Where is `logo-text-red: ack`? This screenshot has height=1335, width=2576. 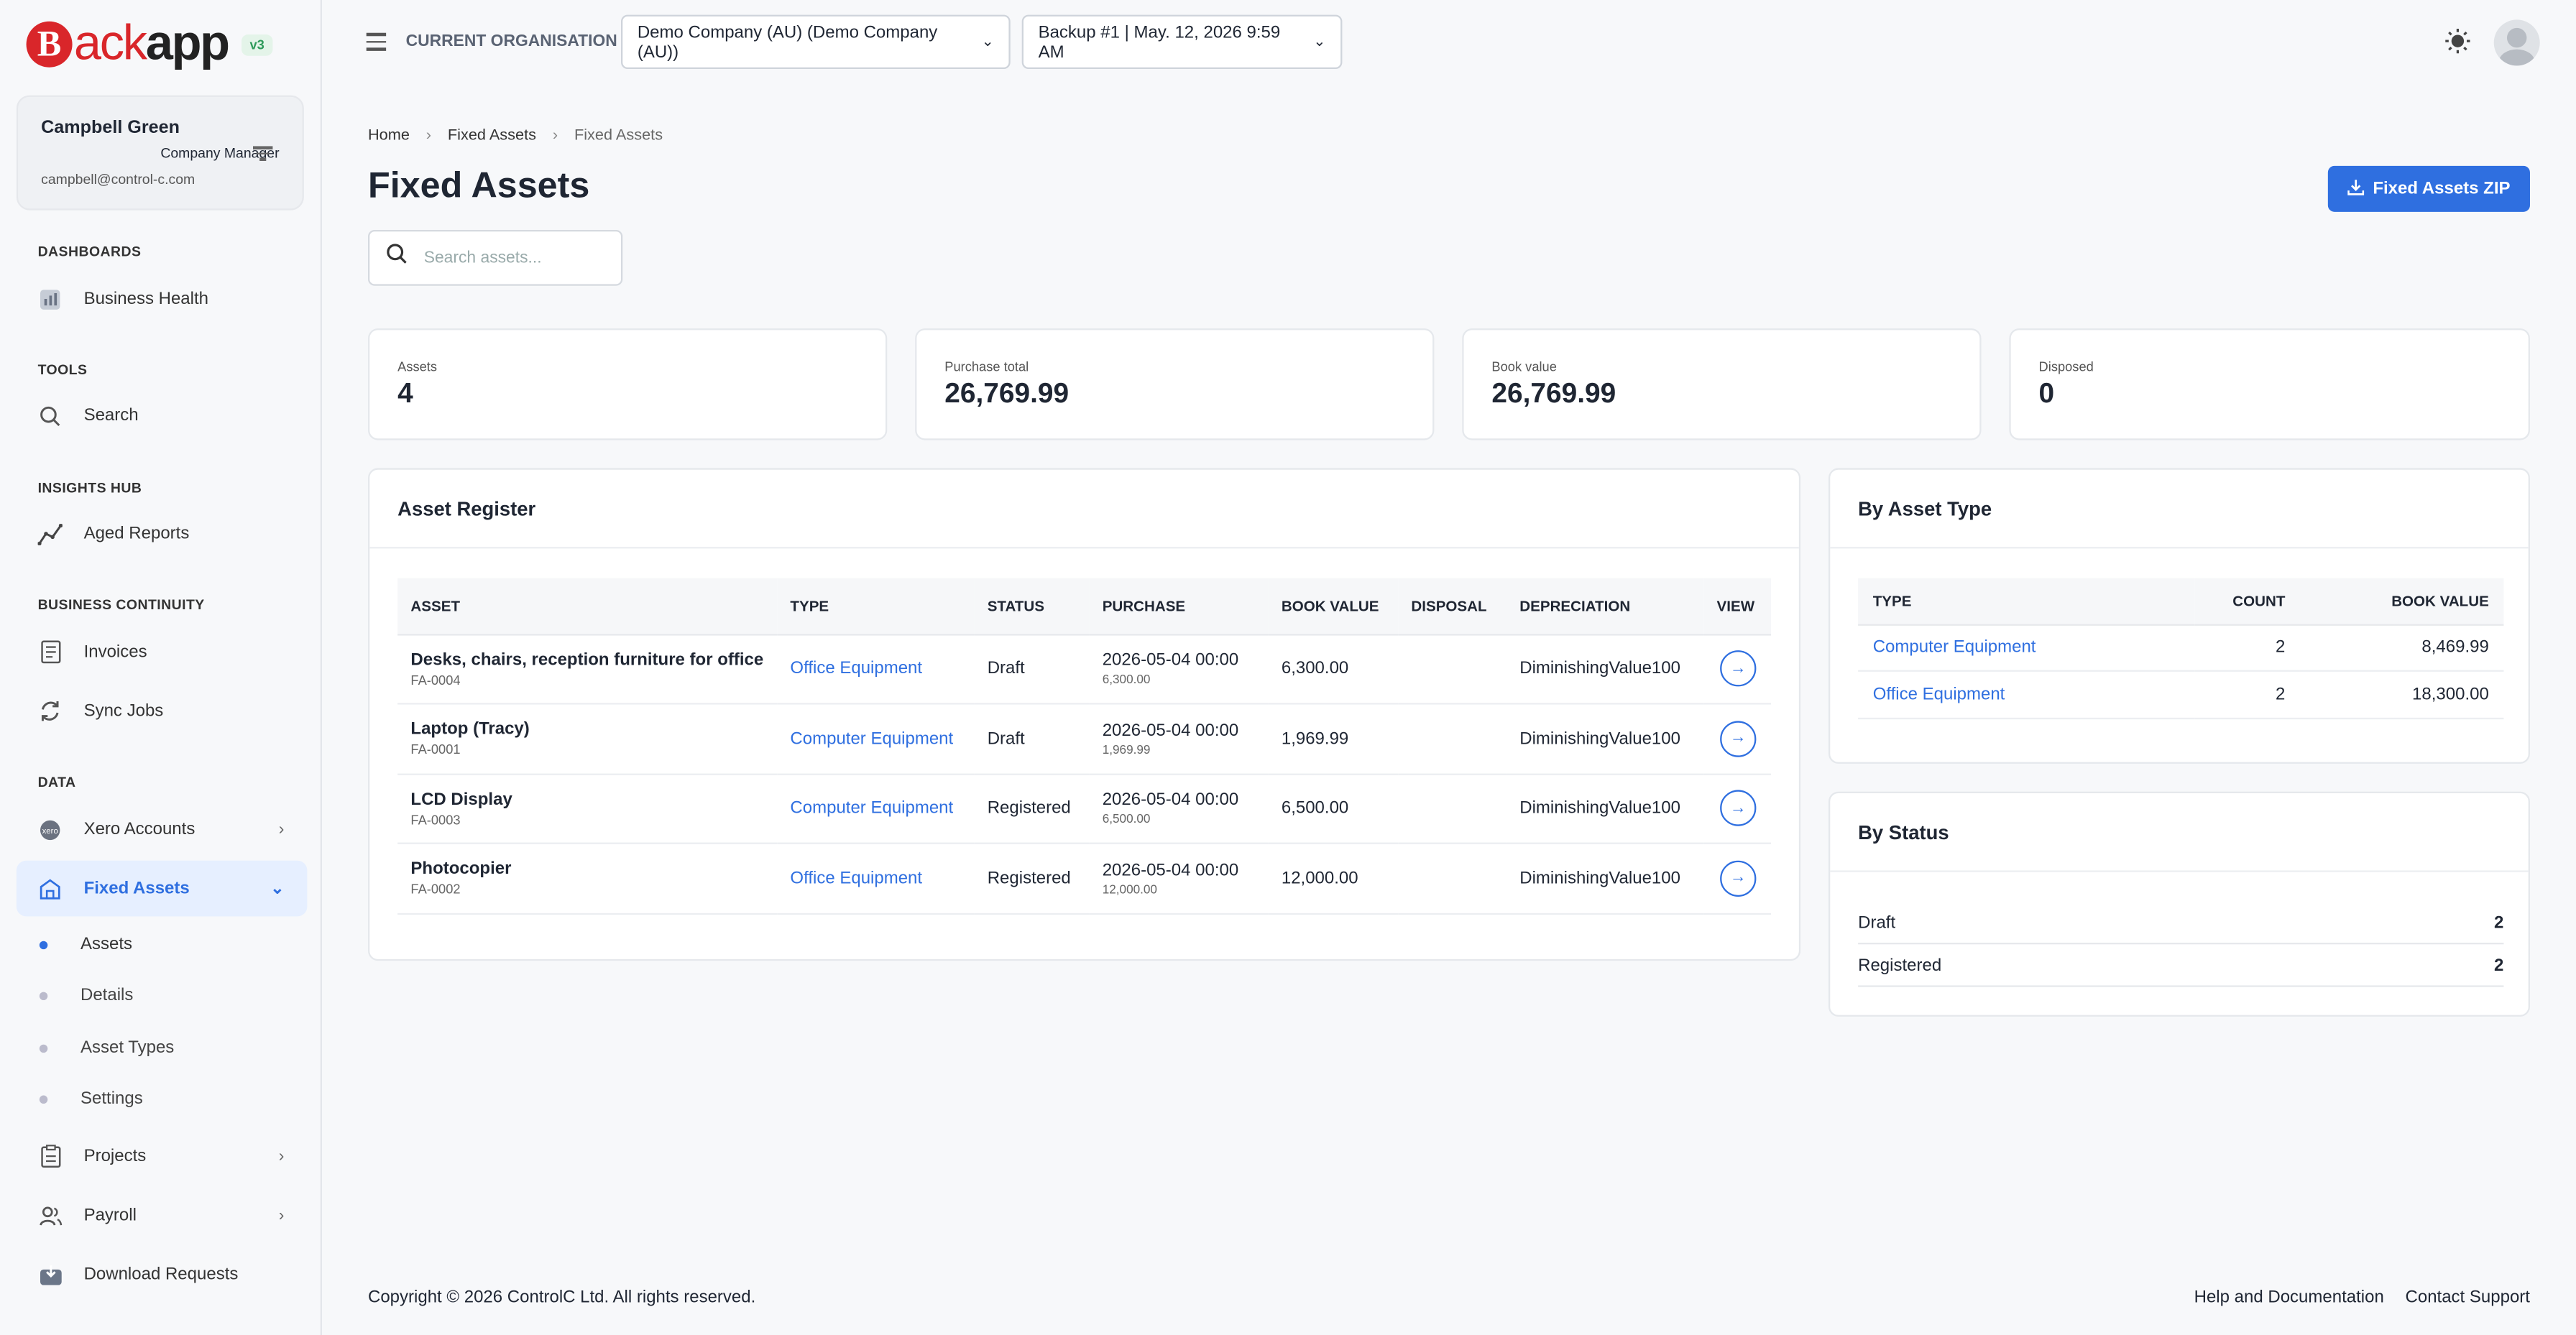
logo-text-red: ack is located at coordinates (110, 43).